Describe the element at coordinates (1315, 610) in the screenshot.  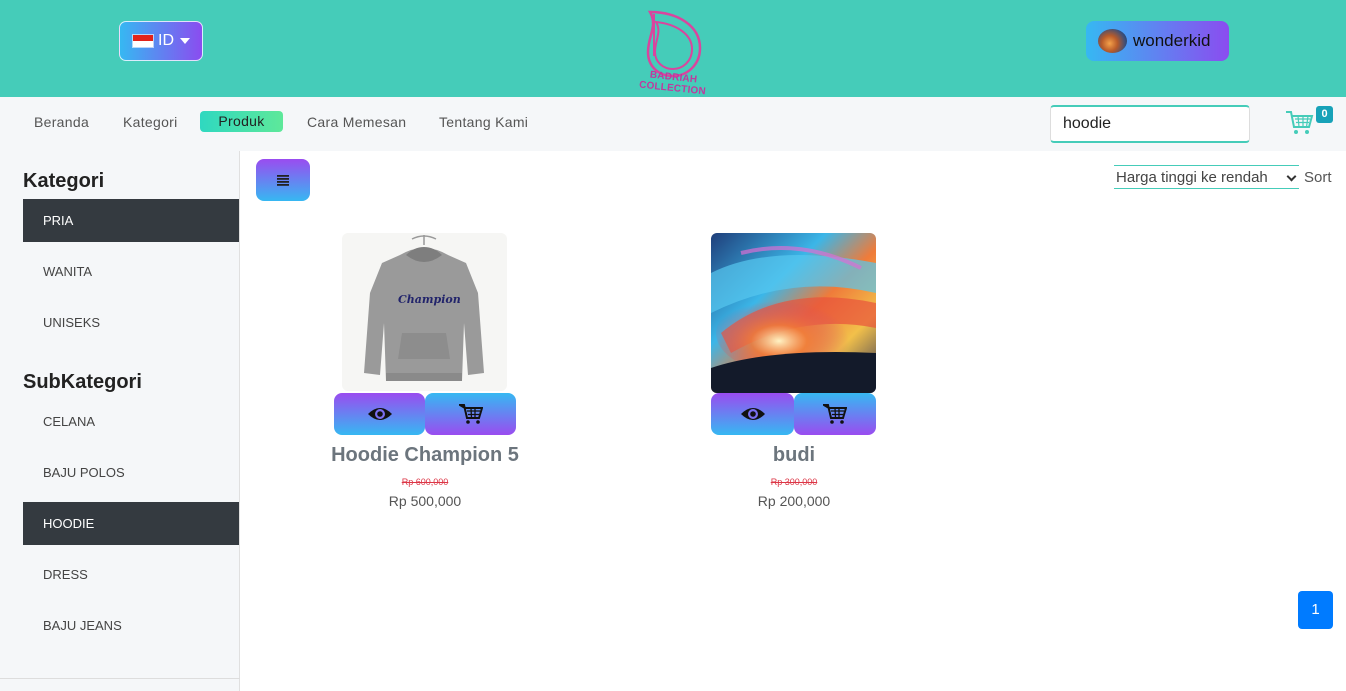
I see `pagination-page-button: 1` at that location.